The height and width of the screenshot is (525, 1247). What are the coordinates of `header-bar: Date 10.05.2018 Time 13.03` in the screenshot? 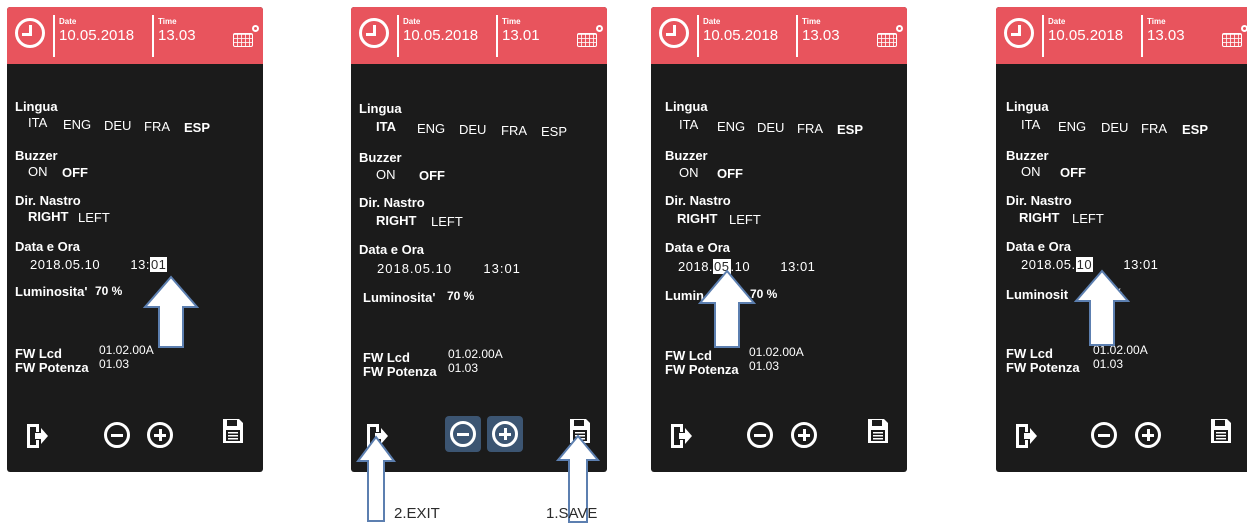 It's located at (779, 35).